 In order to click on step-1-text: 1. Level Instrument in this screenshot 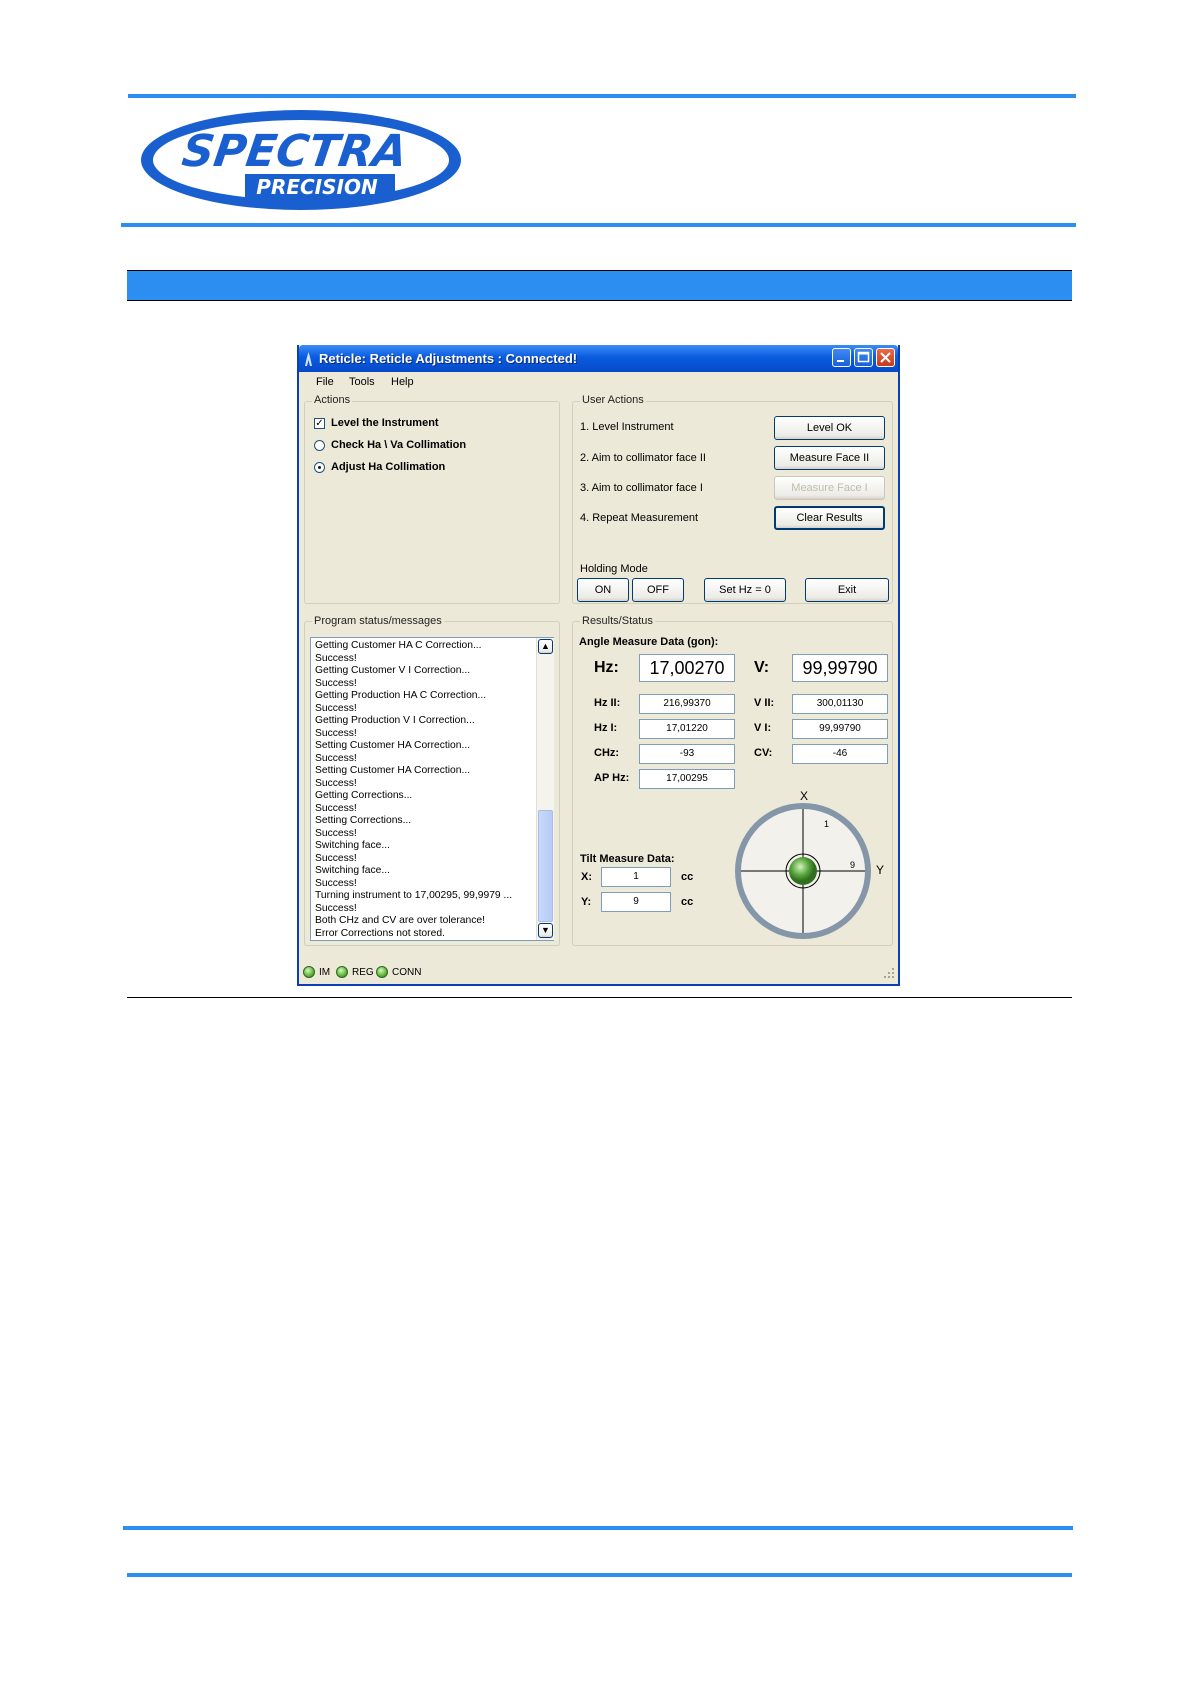, I will do `click(627, 427)`.